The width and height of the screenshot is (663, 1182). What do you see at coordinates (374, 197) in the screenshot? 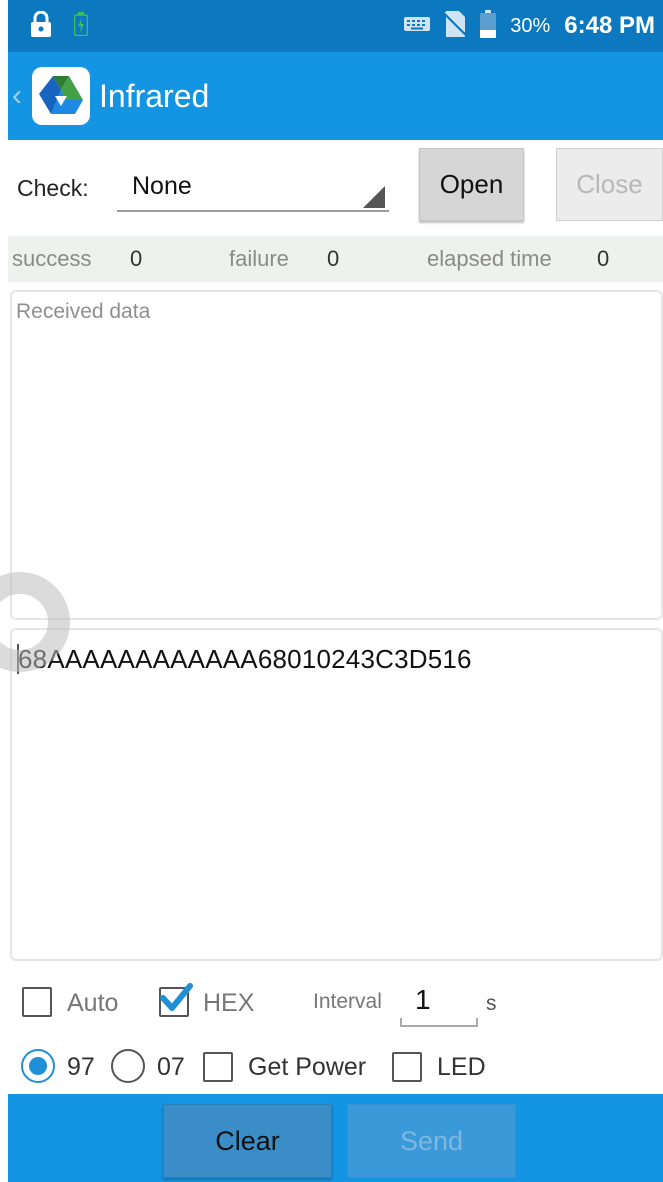
I see `dropdown-arrow-icon` at bounding box center [374, 197].